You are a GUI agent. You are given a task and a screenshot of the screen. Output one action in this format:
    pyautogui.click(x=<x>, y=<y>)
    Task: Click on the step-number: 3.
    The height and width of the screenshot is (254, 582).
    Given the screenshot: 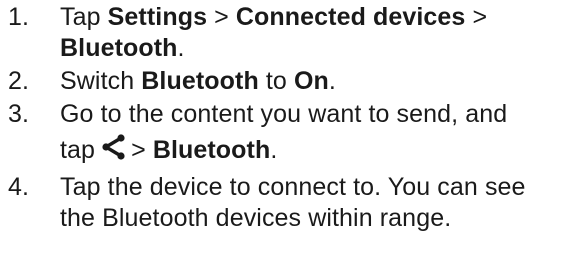 What is the action you would take?
    pyautogui.click(x=19, y=114)
    